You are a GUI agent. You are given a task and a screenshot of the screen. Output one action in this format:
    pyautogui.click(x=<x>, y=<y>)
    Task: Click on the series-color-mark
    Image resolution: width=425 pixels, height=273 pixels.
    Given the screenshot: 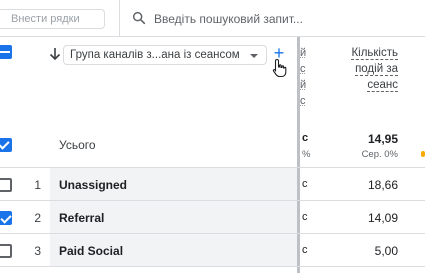 What is the action you would take?
    pyautogui.click(x=423, y=154)
    